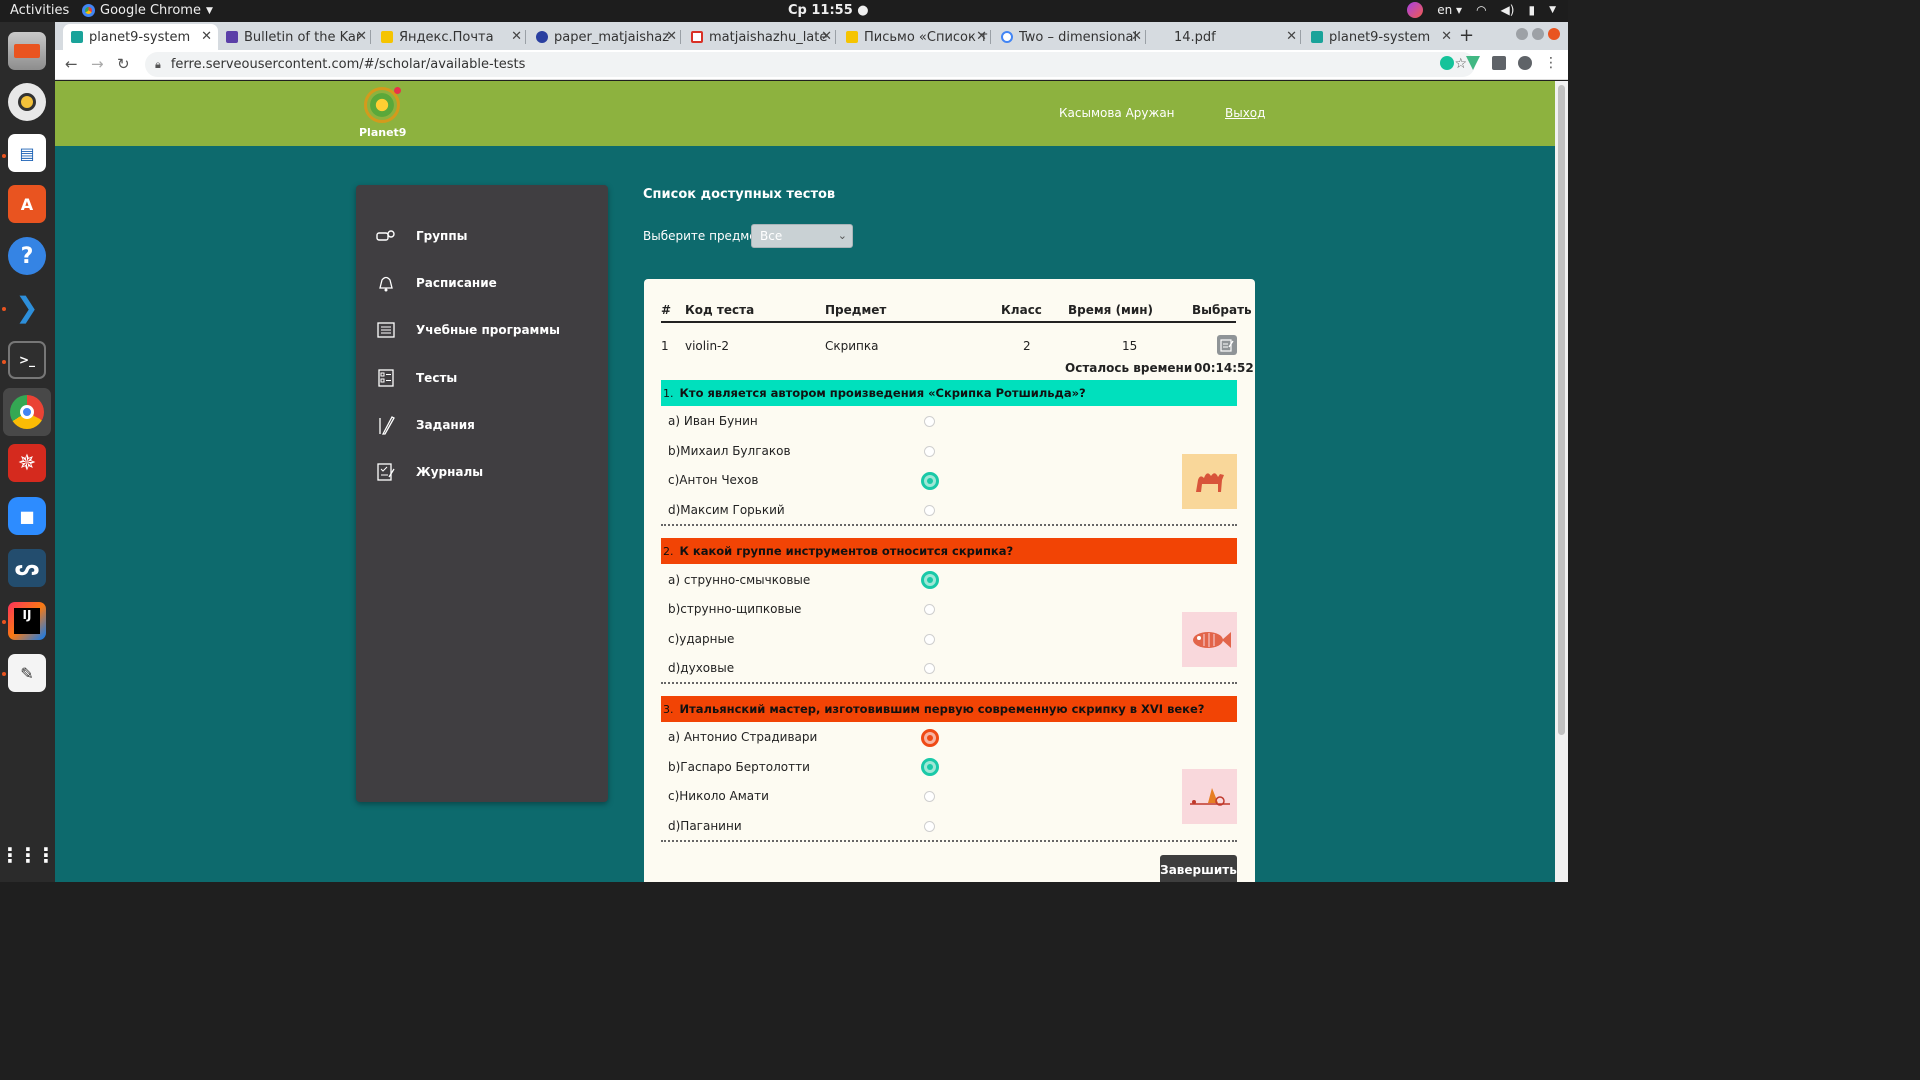  Describe the element at coordinates (542, 37) in the screenshot. I see `overleaf-favicon-icon` at that location.